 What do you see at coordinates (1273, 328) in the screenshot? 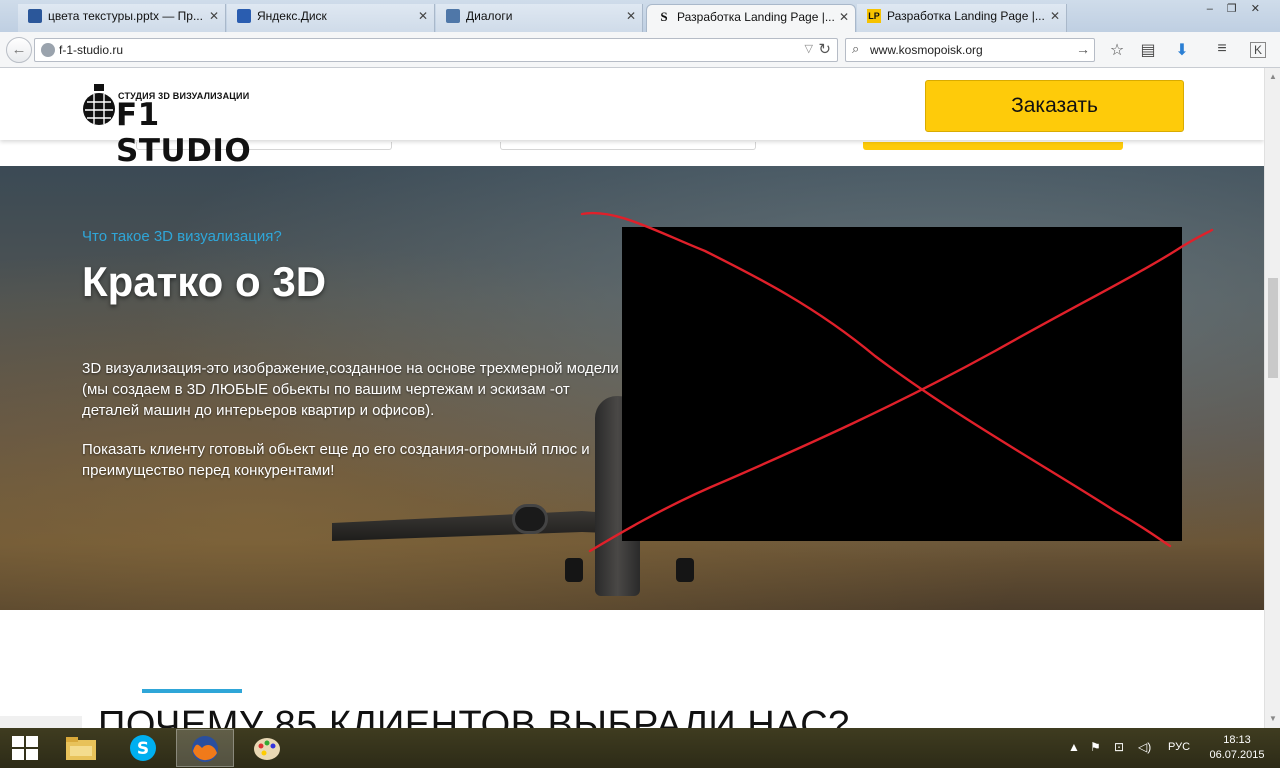
I see `scroll-thumb` at bounding box center [1273, 328].